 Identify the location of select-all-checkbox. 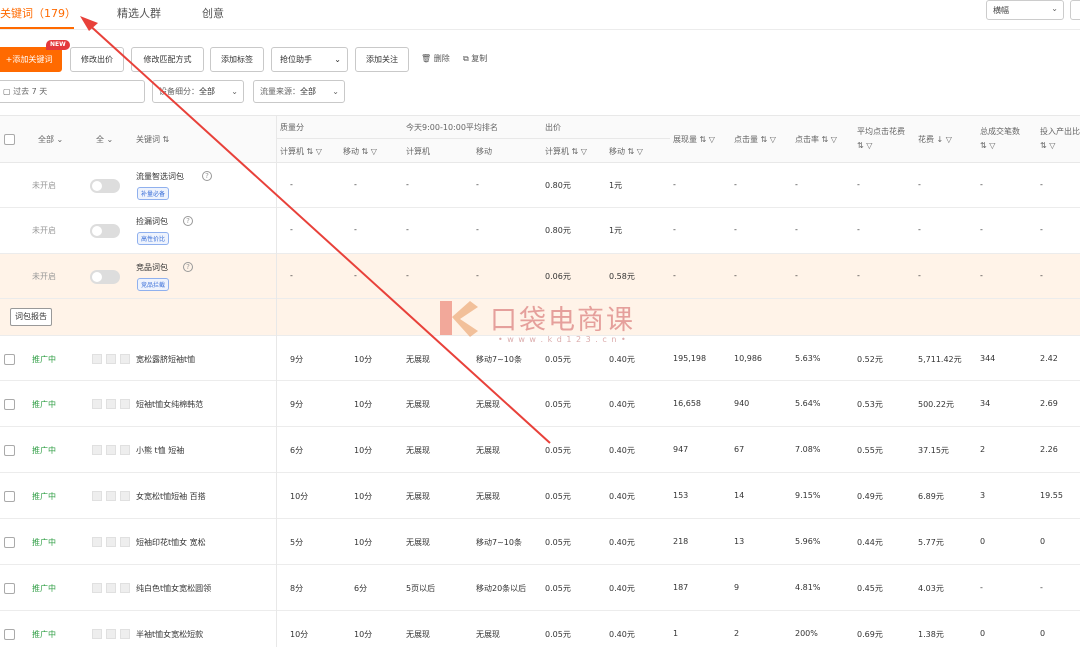
(9, 139).